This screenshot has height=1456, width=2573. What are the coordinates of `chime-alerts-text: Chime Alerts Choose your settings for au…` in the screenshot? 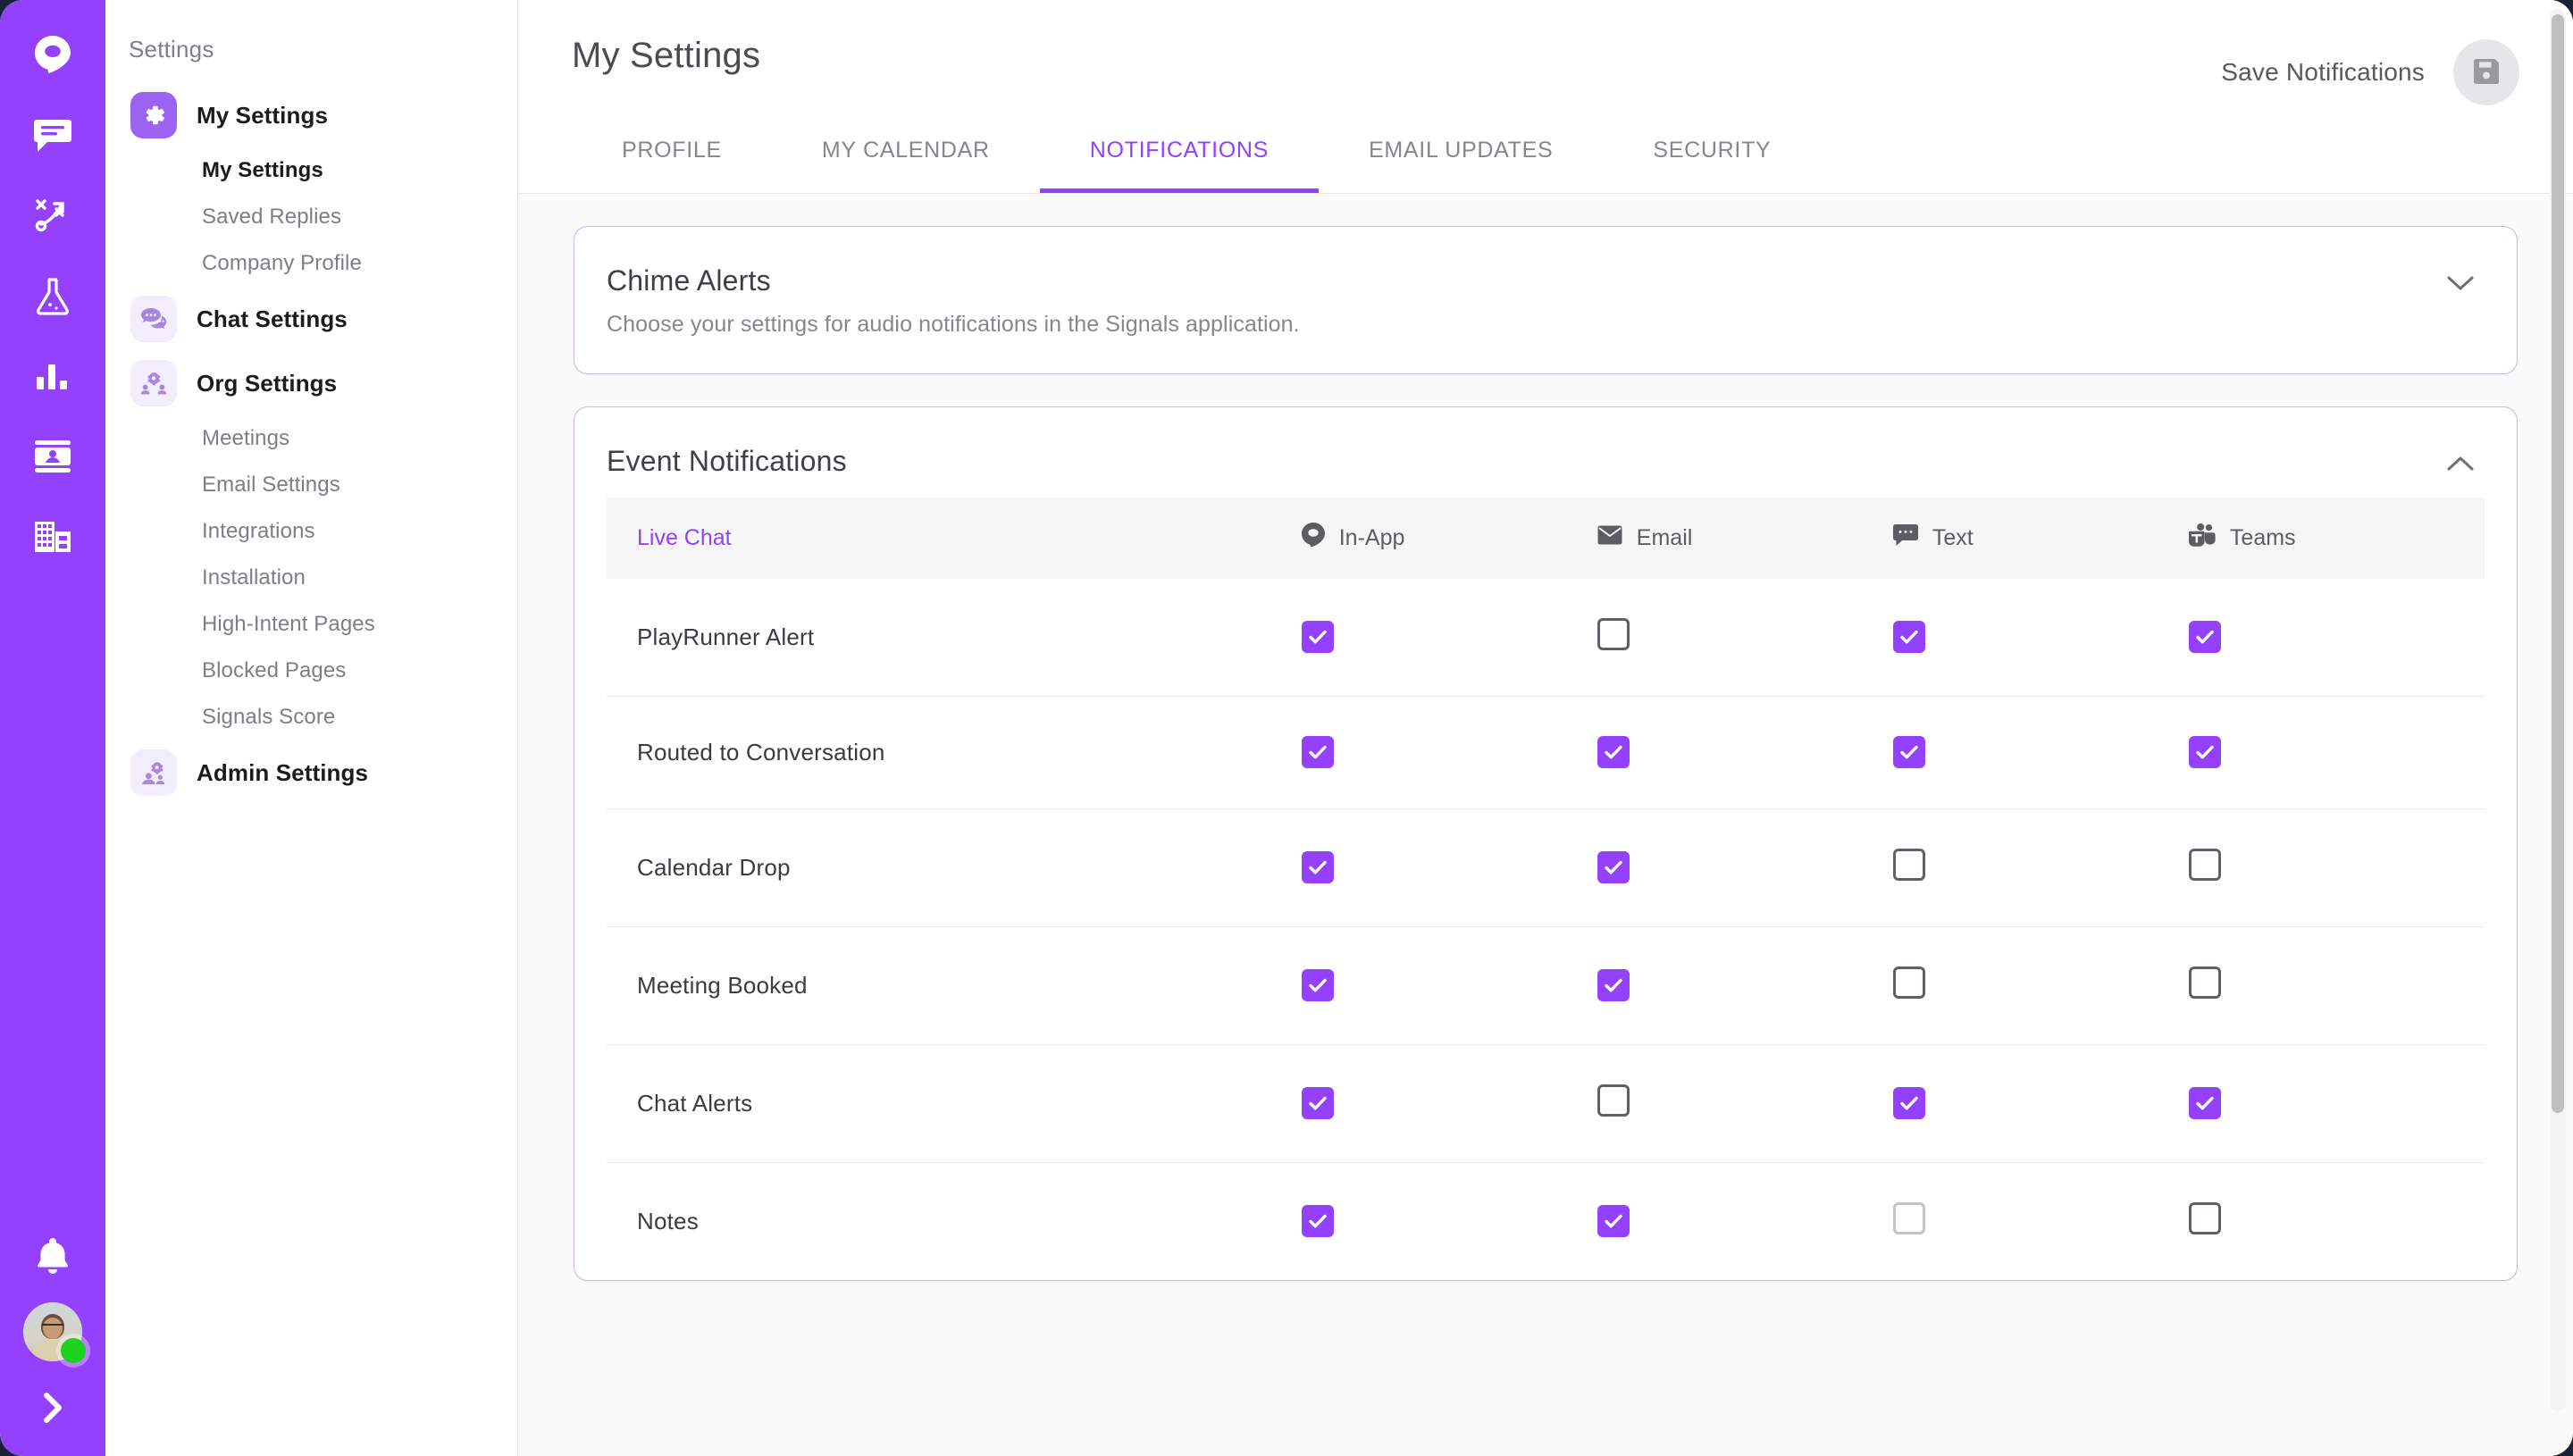 It's located at (954, 301).